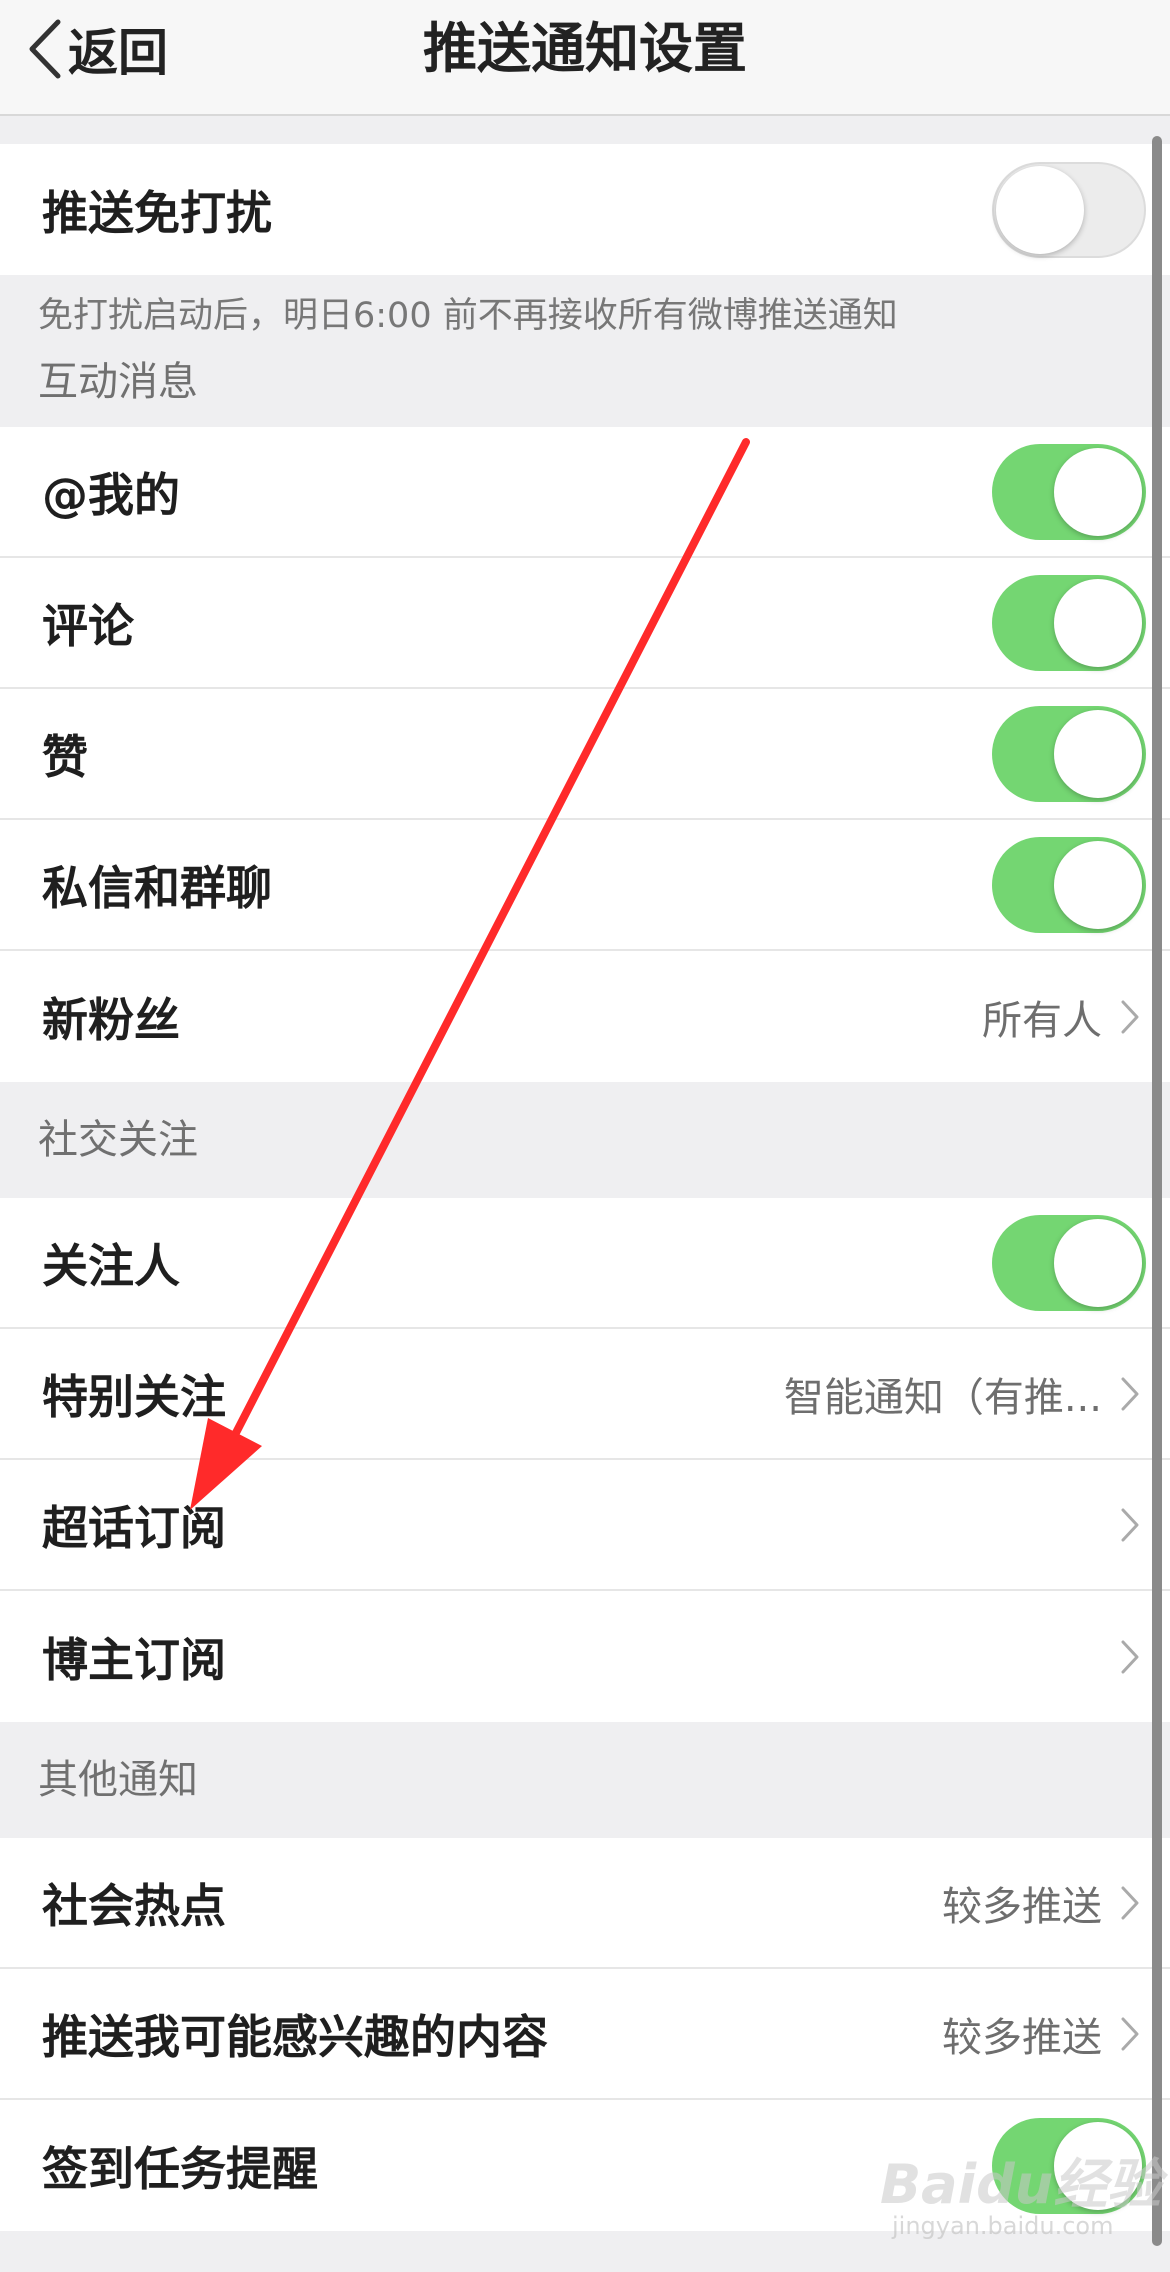  I want to click on scrollbar, so click(1157, 1191).